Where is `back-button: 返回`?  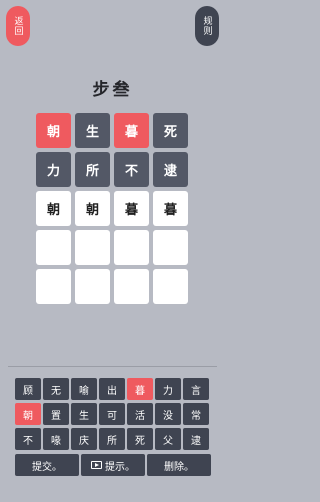
back-button: 返回 is located at coordinates (18, 26).